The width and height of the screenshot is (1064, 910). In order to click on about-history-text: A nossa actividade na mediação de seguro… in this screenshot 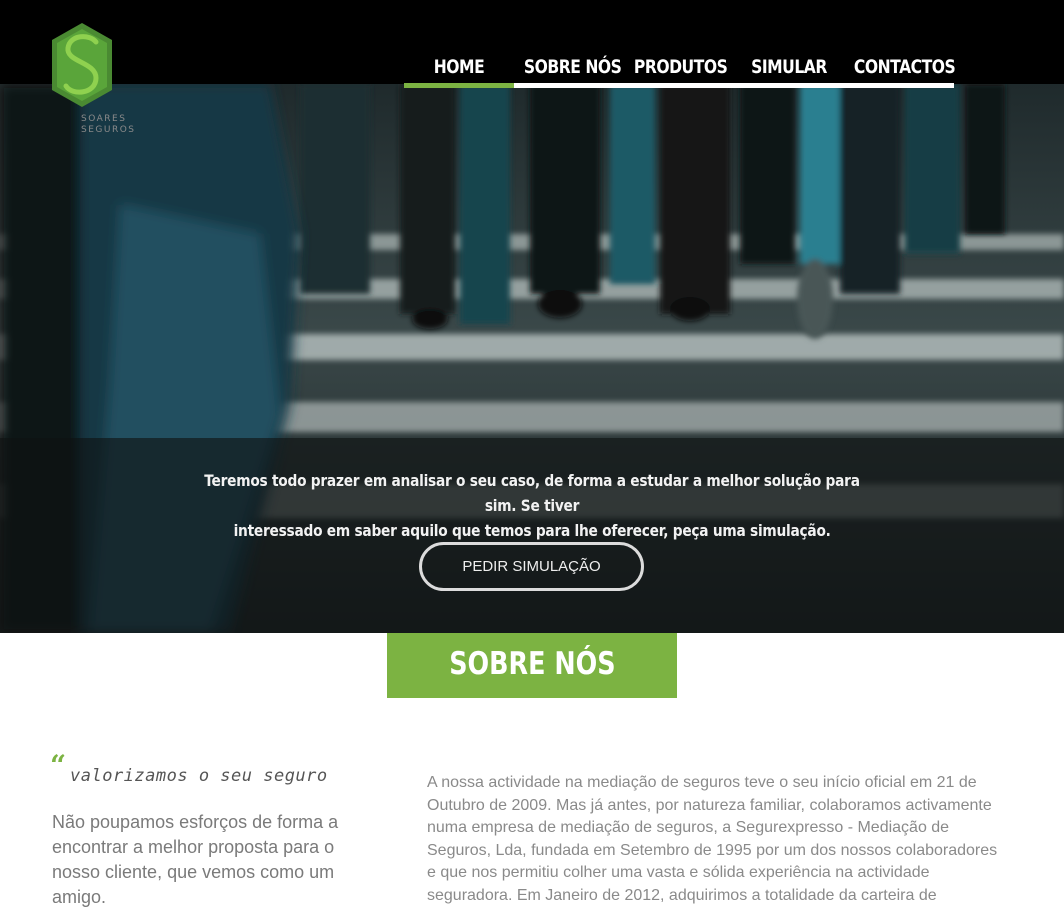, I will do `click(717, 839)`.